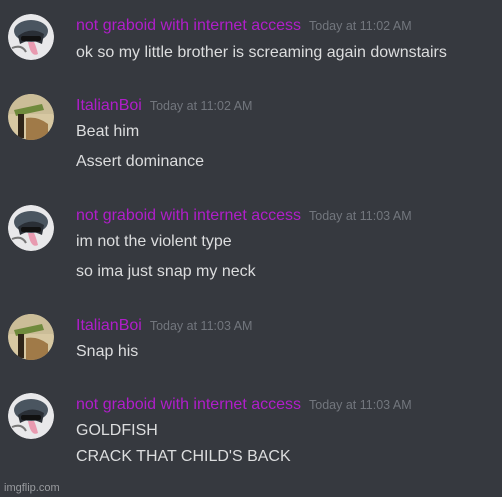  What do you see at coordinates (108, 131) in the screenshot?
I see `message-text: Beat him` at bounding box center [108, 131].